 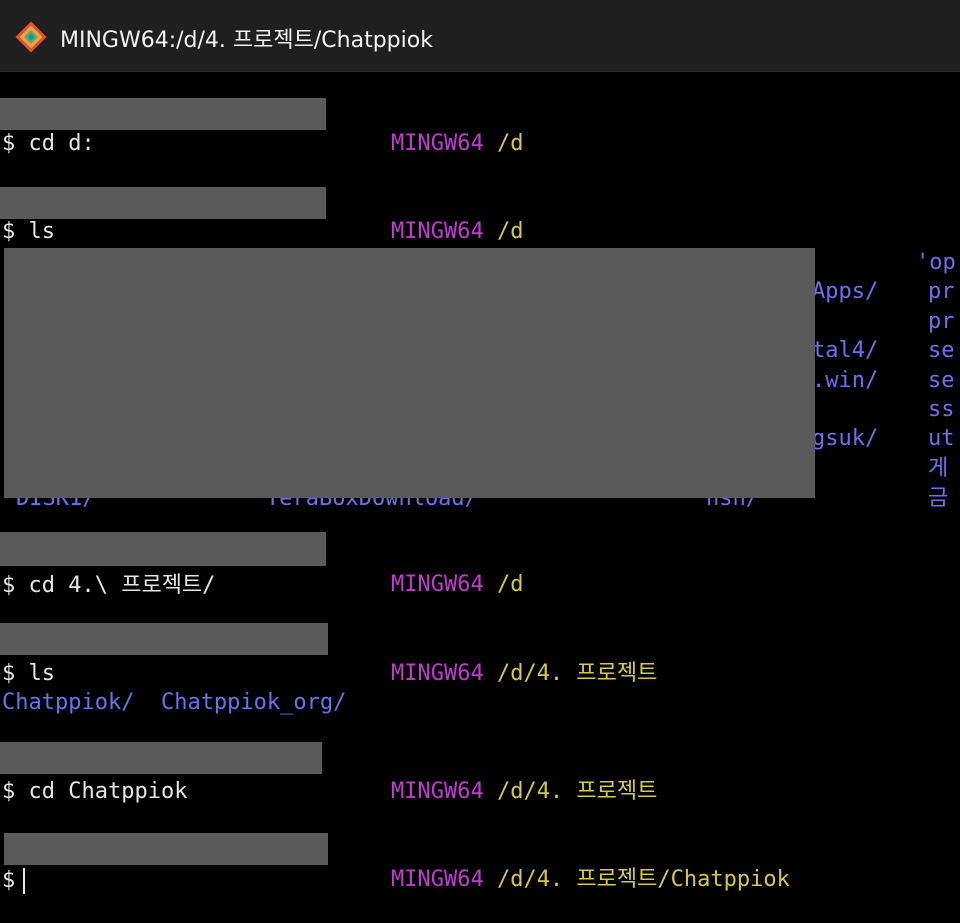 What do you see at coordinates (246, 40) in the screenshot?
I see `window-title: MINGW64:/d/4. 프로젝트/Chatppiok` at bounding box center [246, 40].